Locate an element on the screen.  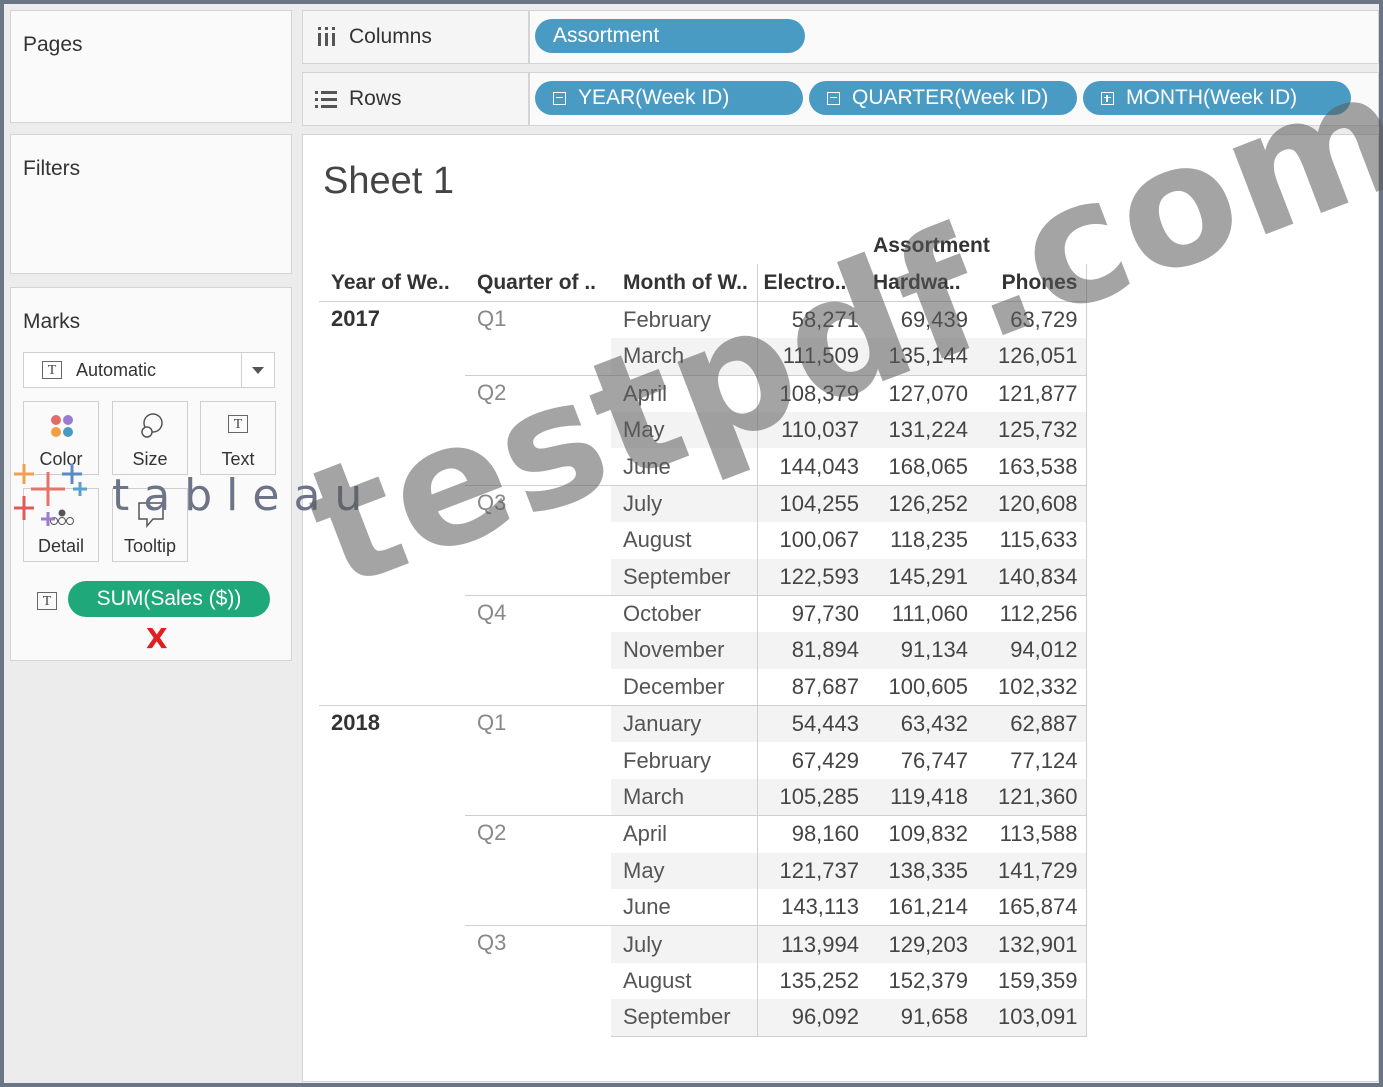
hardware-value: 118,235 is located at coordinates (921, 540).